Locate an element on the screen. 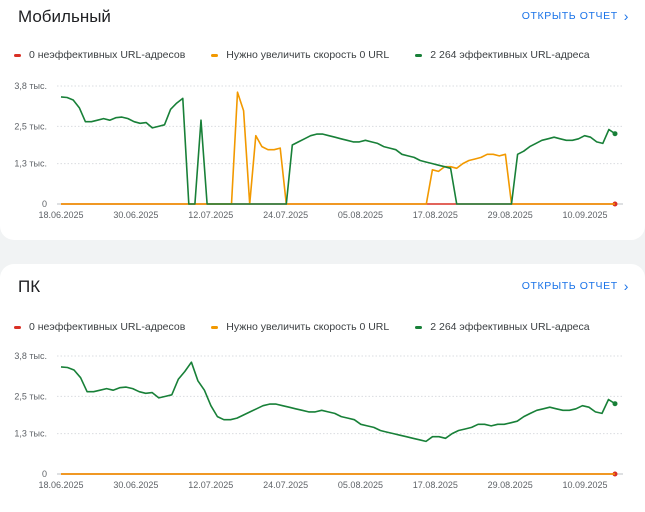  card-title: ПК is located at coordinates (29, 286).